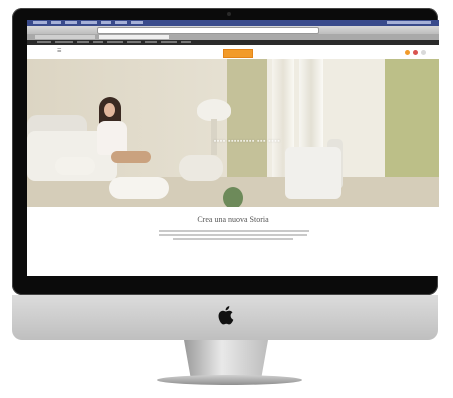 This screenshot has width=453, height=398. Describe the element at coordinates (313, 173) in the screenshot. I see `armchair` at that location.